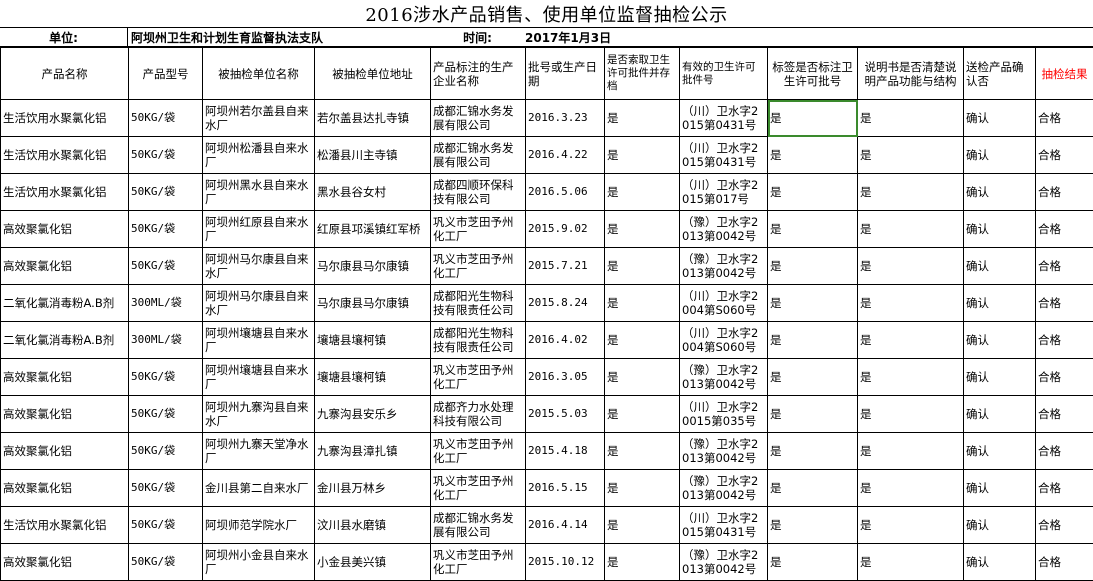 Image resolution: width=1093 pixels, height=581 pixels. What do you see at coordinates (373, 525) in the screenshot?
I see `cell-inspected-unit-address: 汶川县水磨镇` at bounding box center [373, 525].